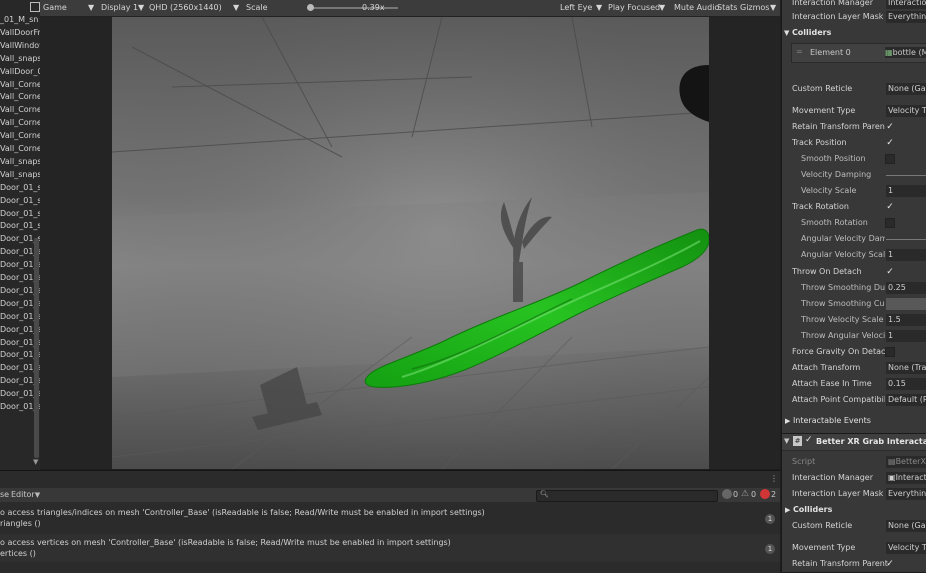 The height and width of the screenshot is (573, 926). What do you see at coordinates (854, 510) in the screenshot?
I see `colliders-foldout: ▶ Colliders` at bounding box center [854, 510].